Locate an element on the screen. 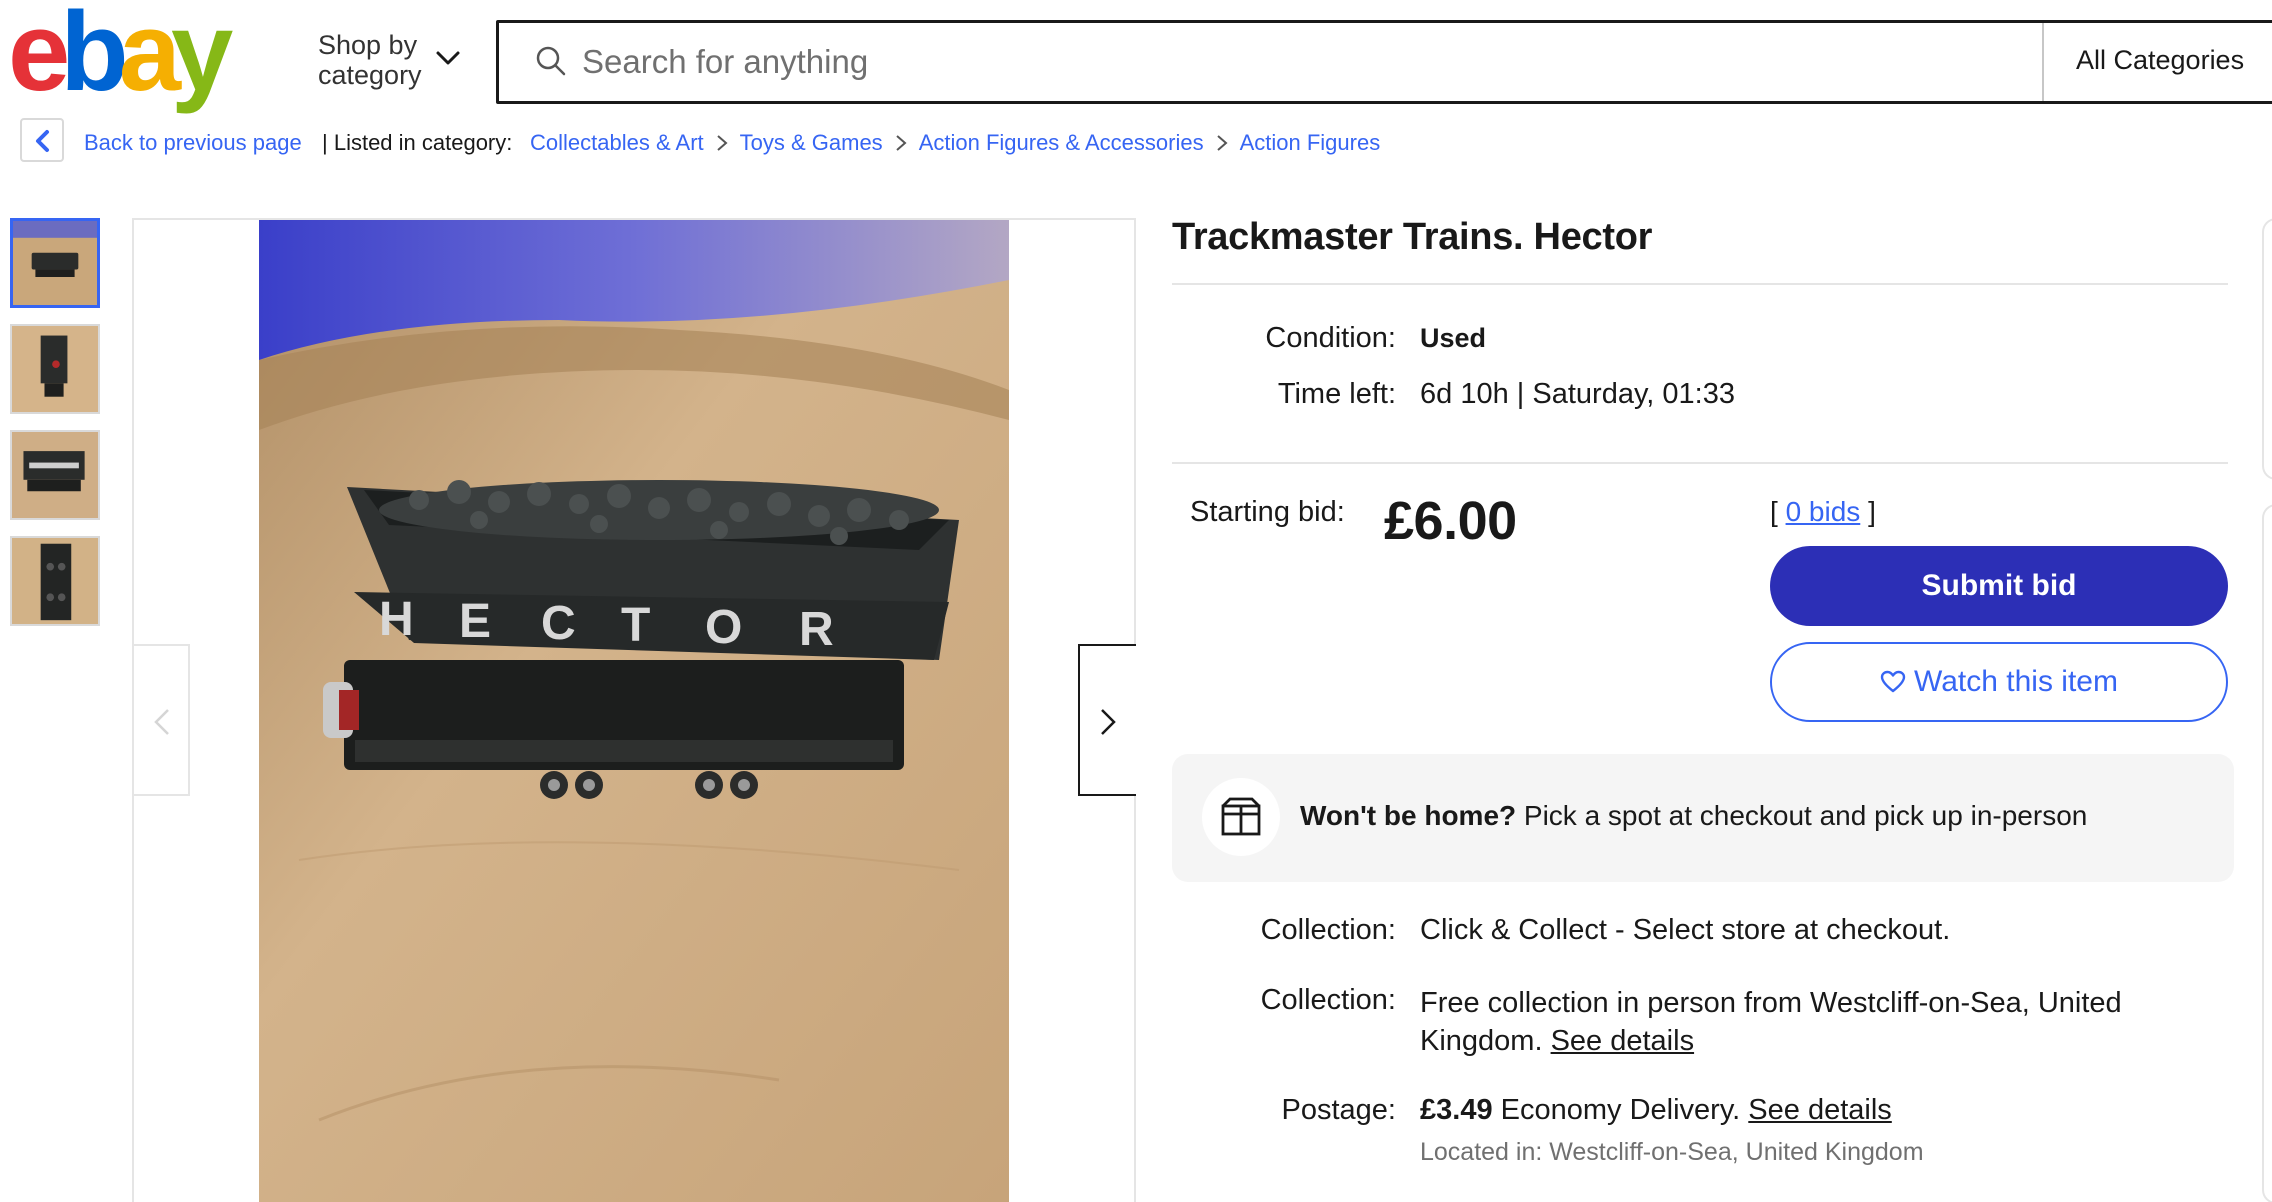 The height and width of the screenshot is (1202, 2272). collection-value-2-line2: Kingdom. is located at coordinates (1481, 1041).